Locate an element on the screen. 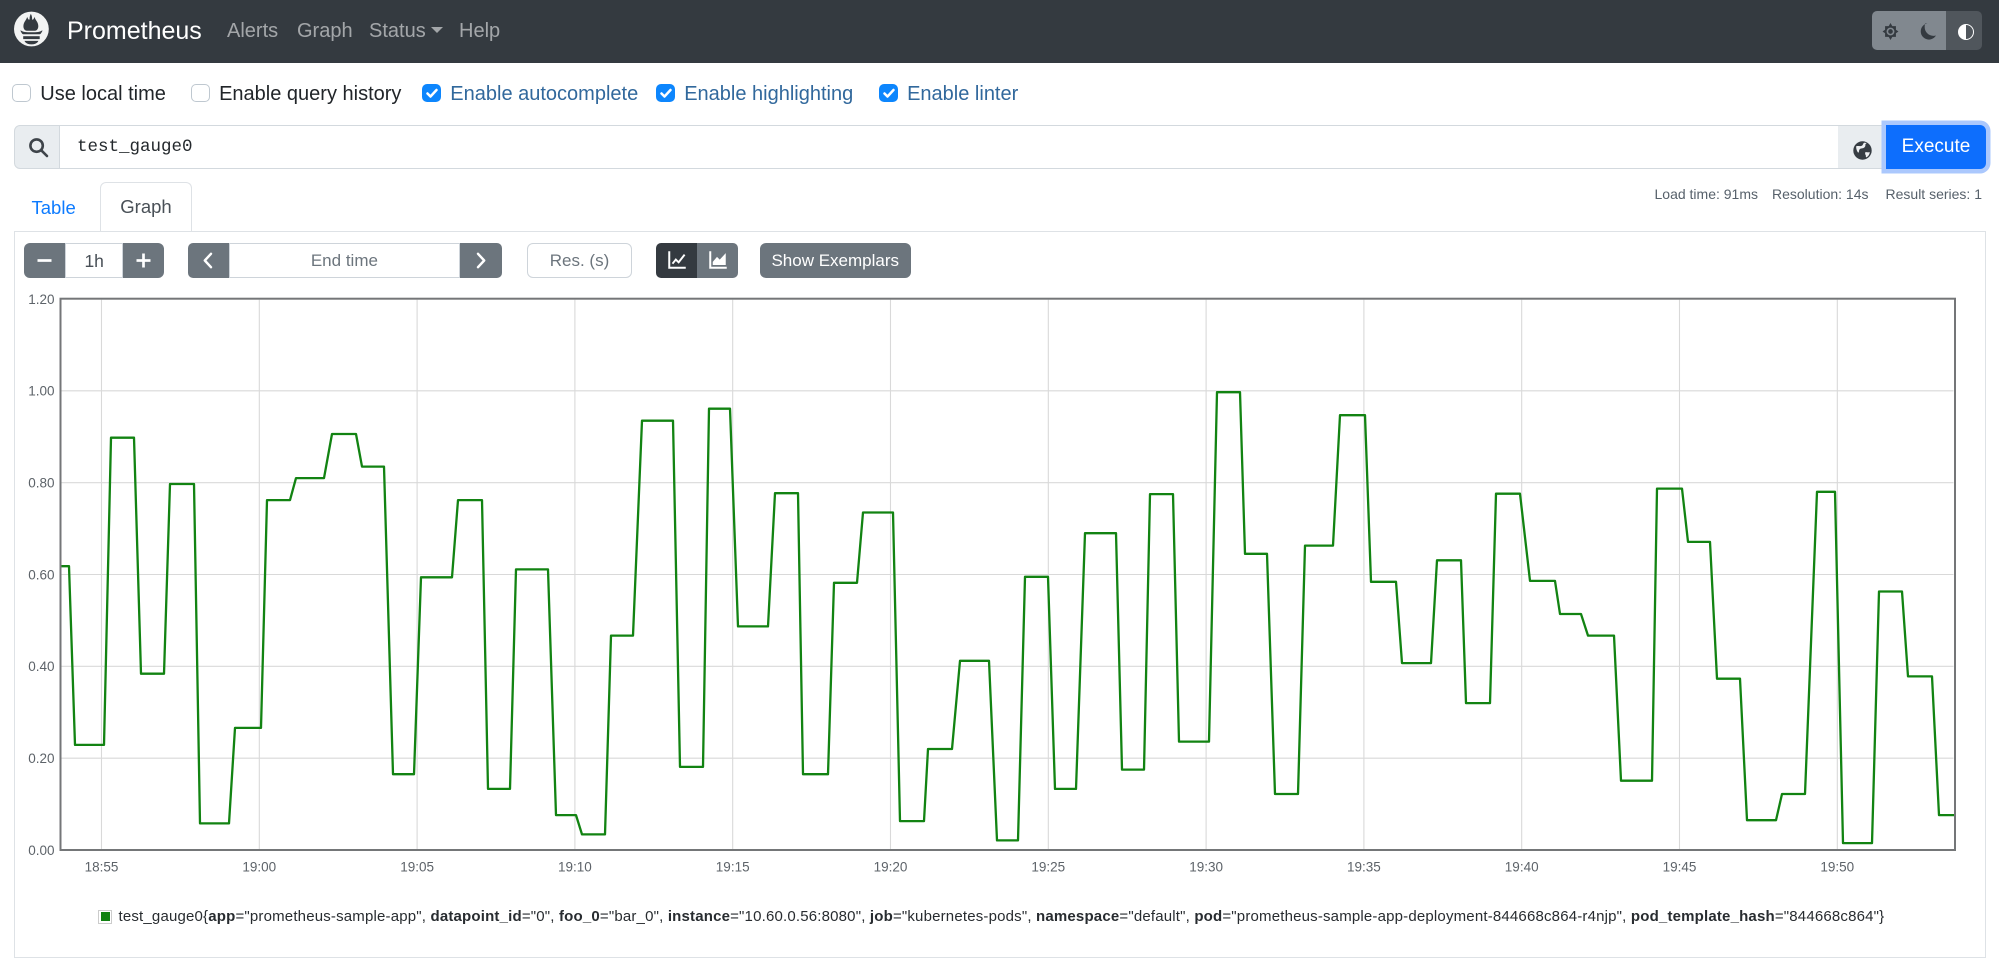 This screenshot has width=1999, height=980. svg-text: 19:40 is located at coordinates (1522, 867).